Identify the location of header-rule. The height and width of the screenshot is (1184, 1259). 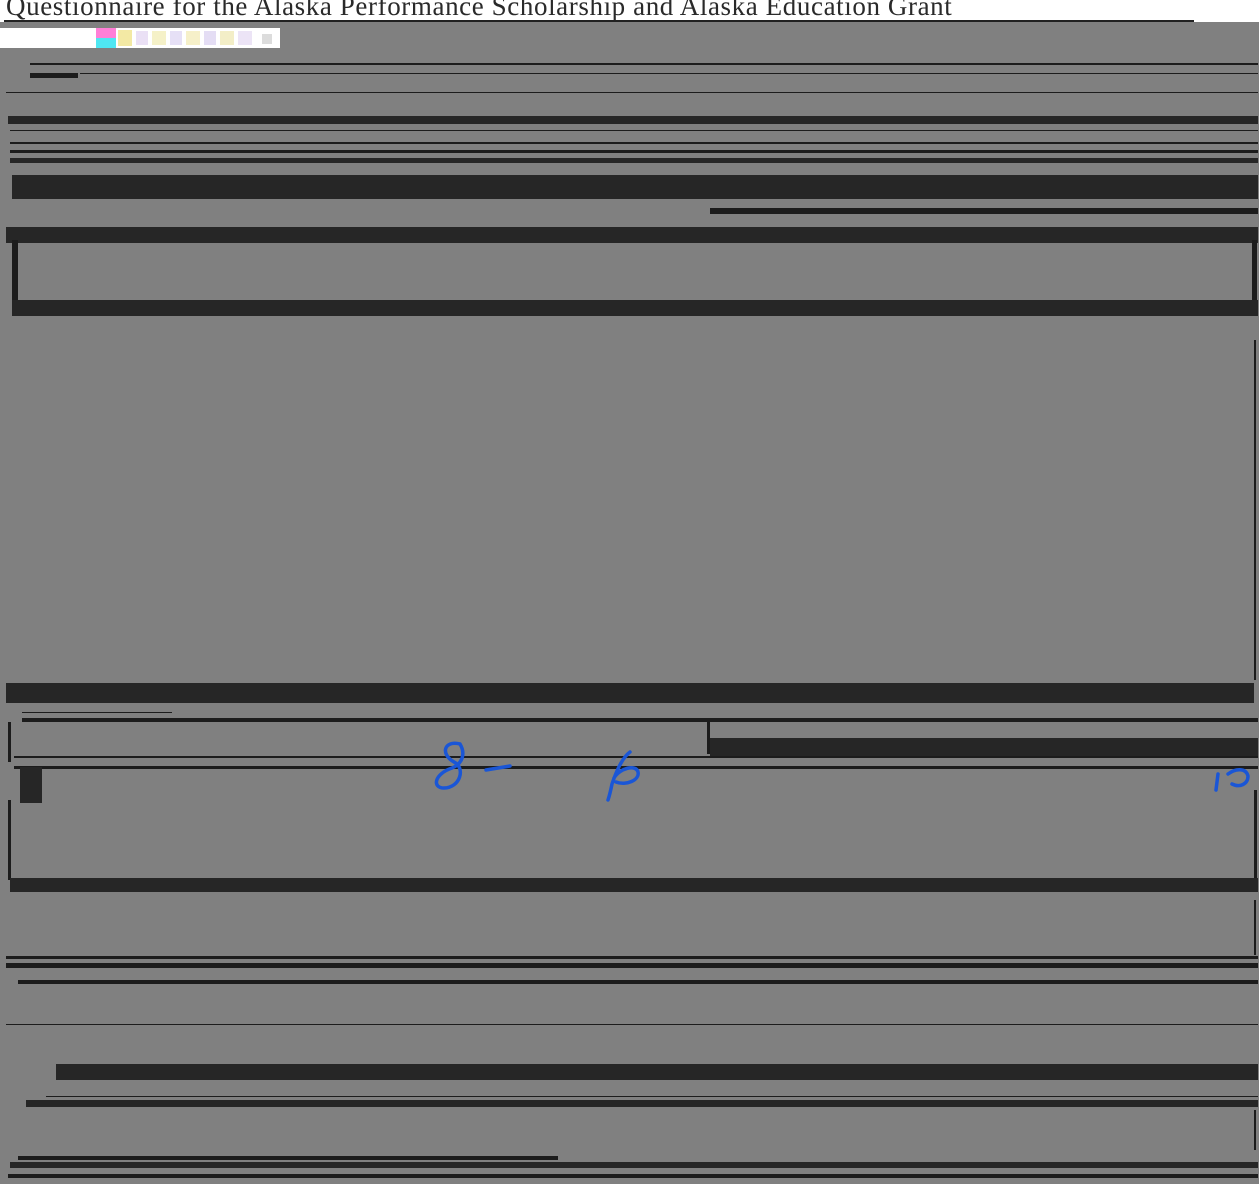
(599, 21).